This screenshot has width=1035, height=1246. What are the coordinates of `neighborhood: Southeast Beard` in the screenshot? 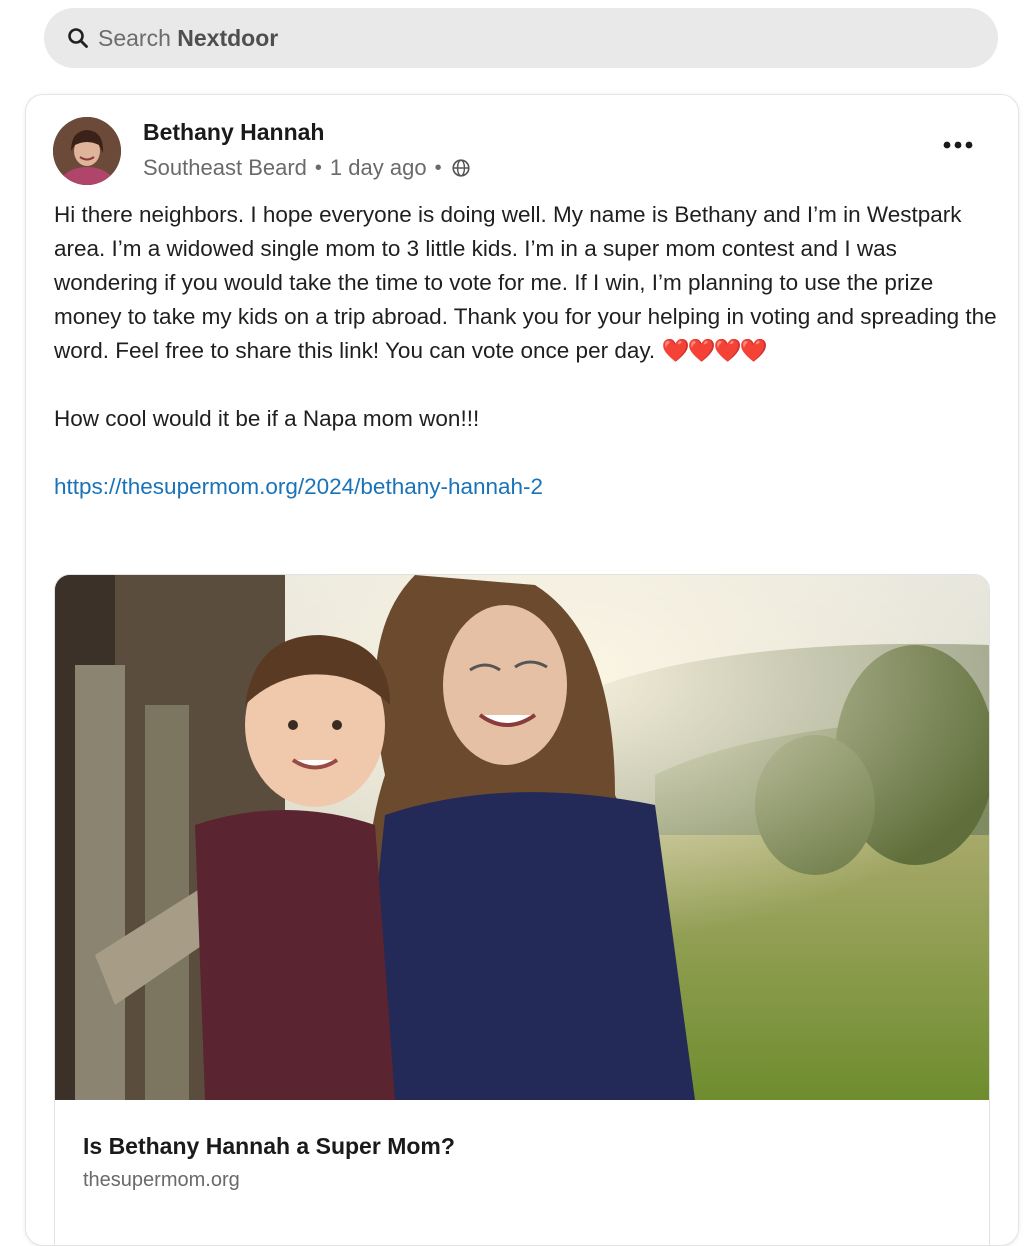 It's located at (225, 168).